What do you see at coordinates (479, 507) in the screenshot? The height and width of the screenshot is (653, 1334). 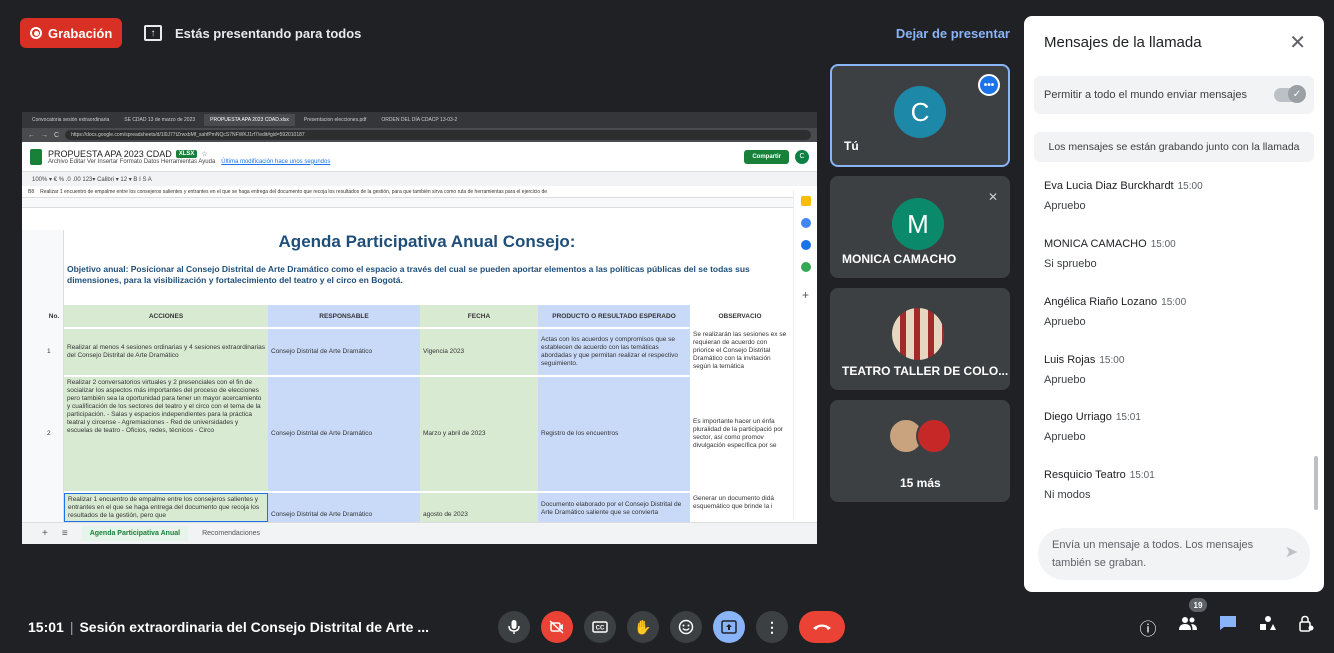 I see `cell-fecha: agosto de 2023` at bounding box center [479, 507].